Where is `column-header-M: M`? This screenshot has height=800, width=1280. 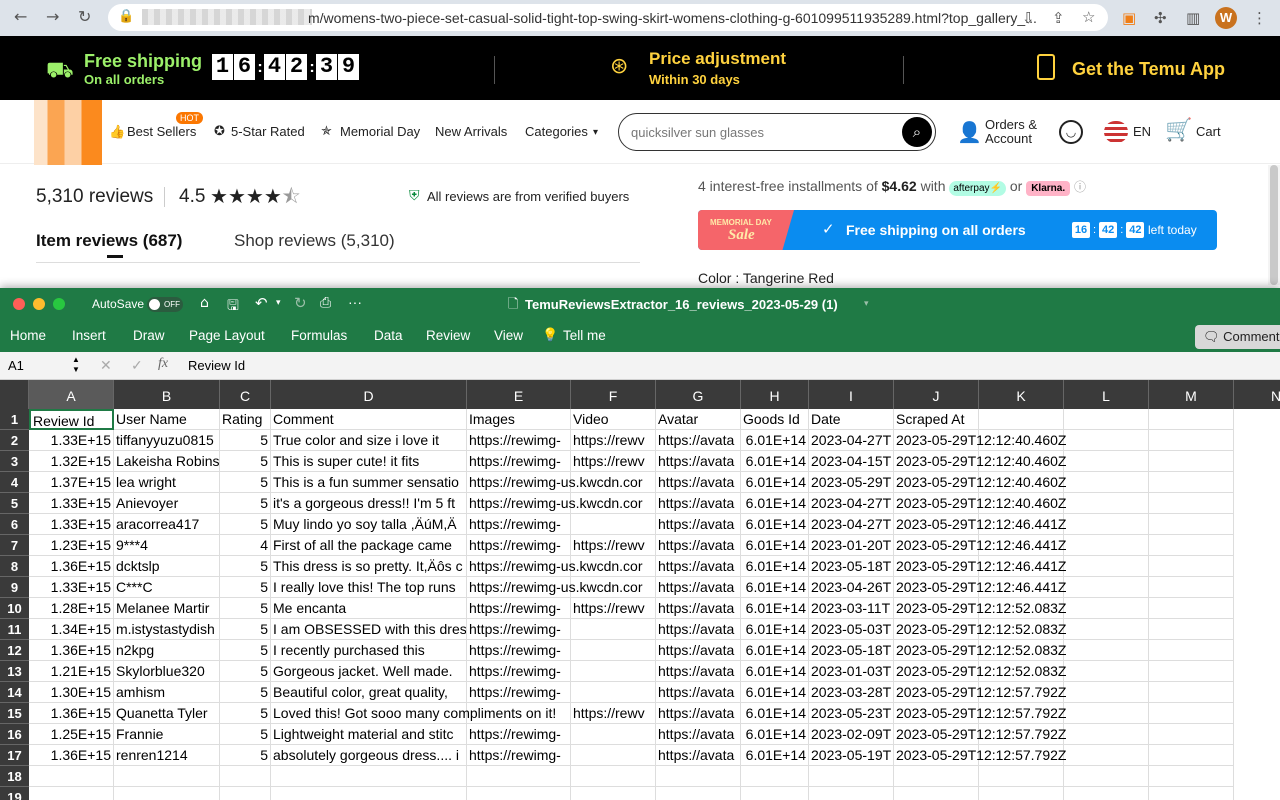 column-header-M: M is located at coordinates (1191, 394).